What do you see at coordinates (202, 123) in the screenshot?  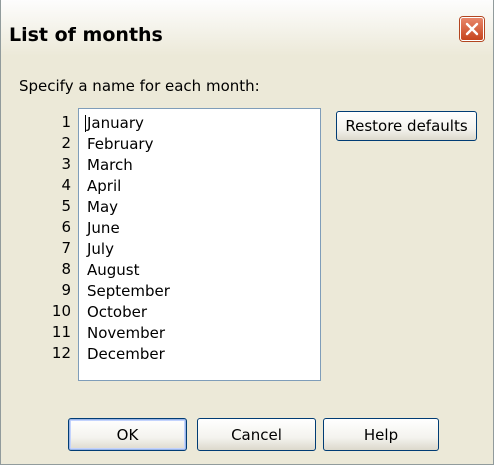 I see `month-name-line: January` at bounding box center [202, 123].